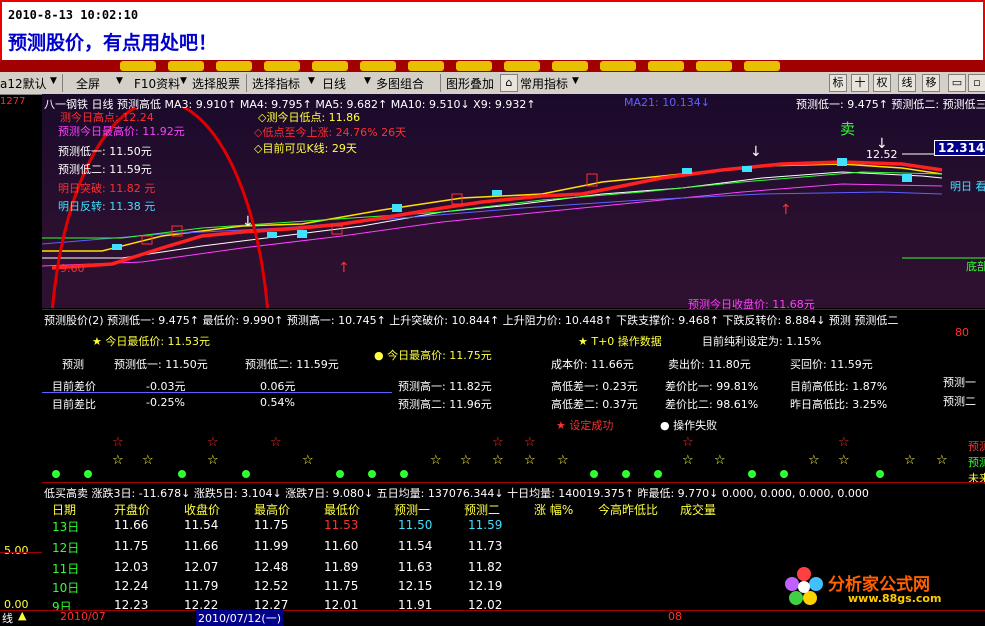  I want to click on toolbar-select-stock: 选择股票, so click(216, 83).